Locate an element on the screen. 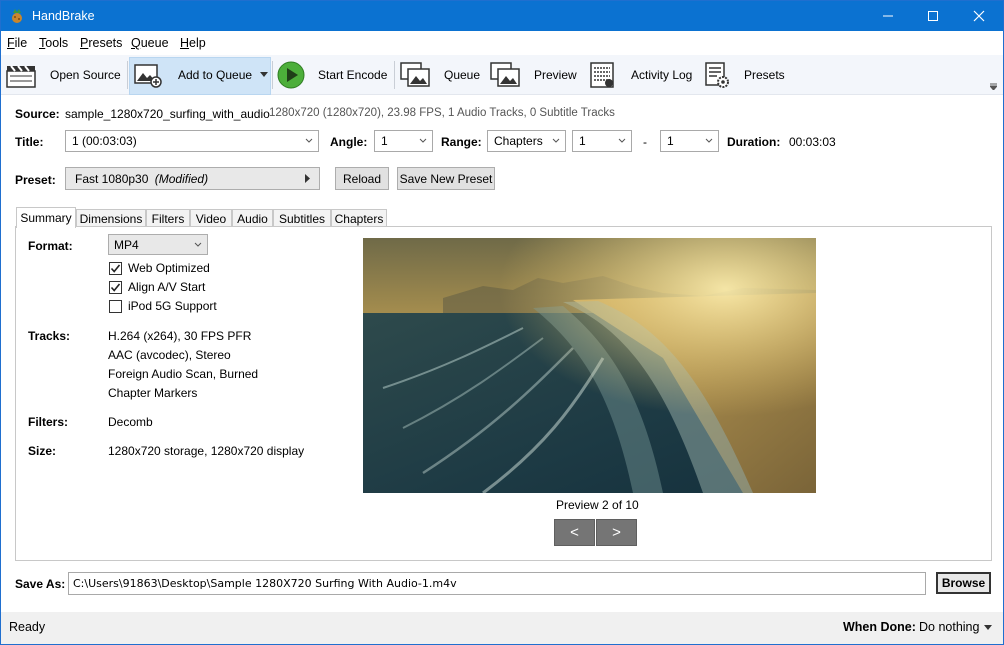 The image size is (1004, 645). minimize-button is located at coordinates (888, 16).